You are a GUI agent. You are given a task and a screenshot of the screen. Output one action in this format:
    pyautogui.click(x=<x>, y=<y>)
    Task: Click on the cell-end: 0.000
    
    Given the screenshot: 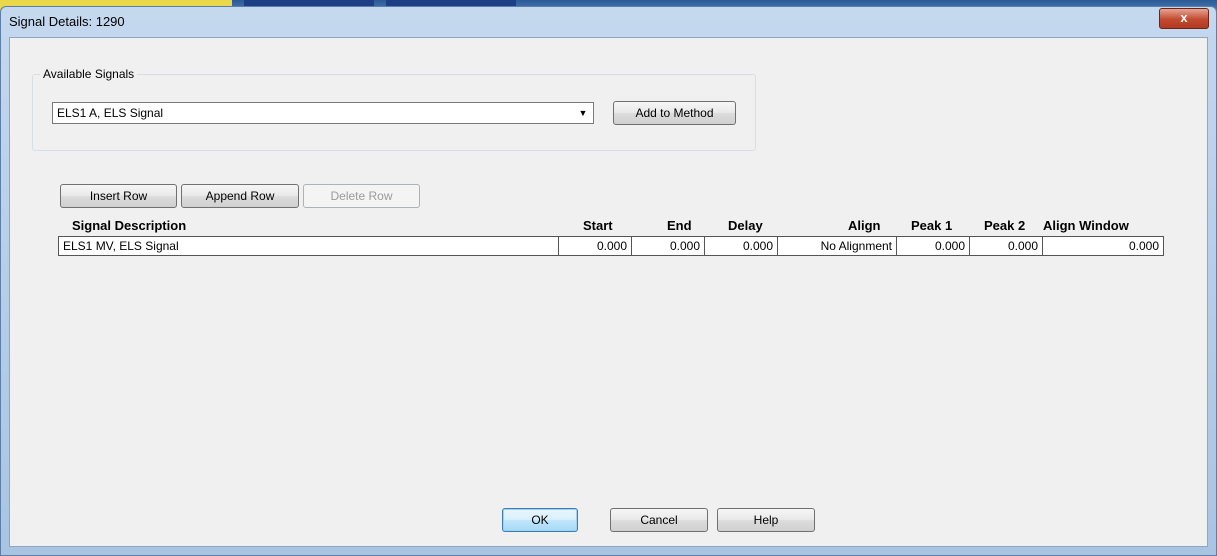 What is the action you would take?
    pyautogui.click(x=668, y=246)
    